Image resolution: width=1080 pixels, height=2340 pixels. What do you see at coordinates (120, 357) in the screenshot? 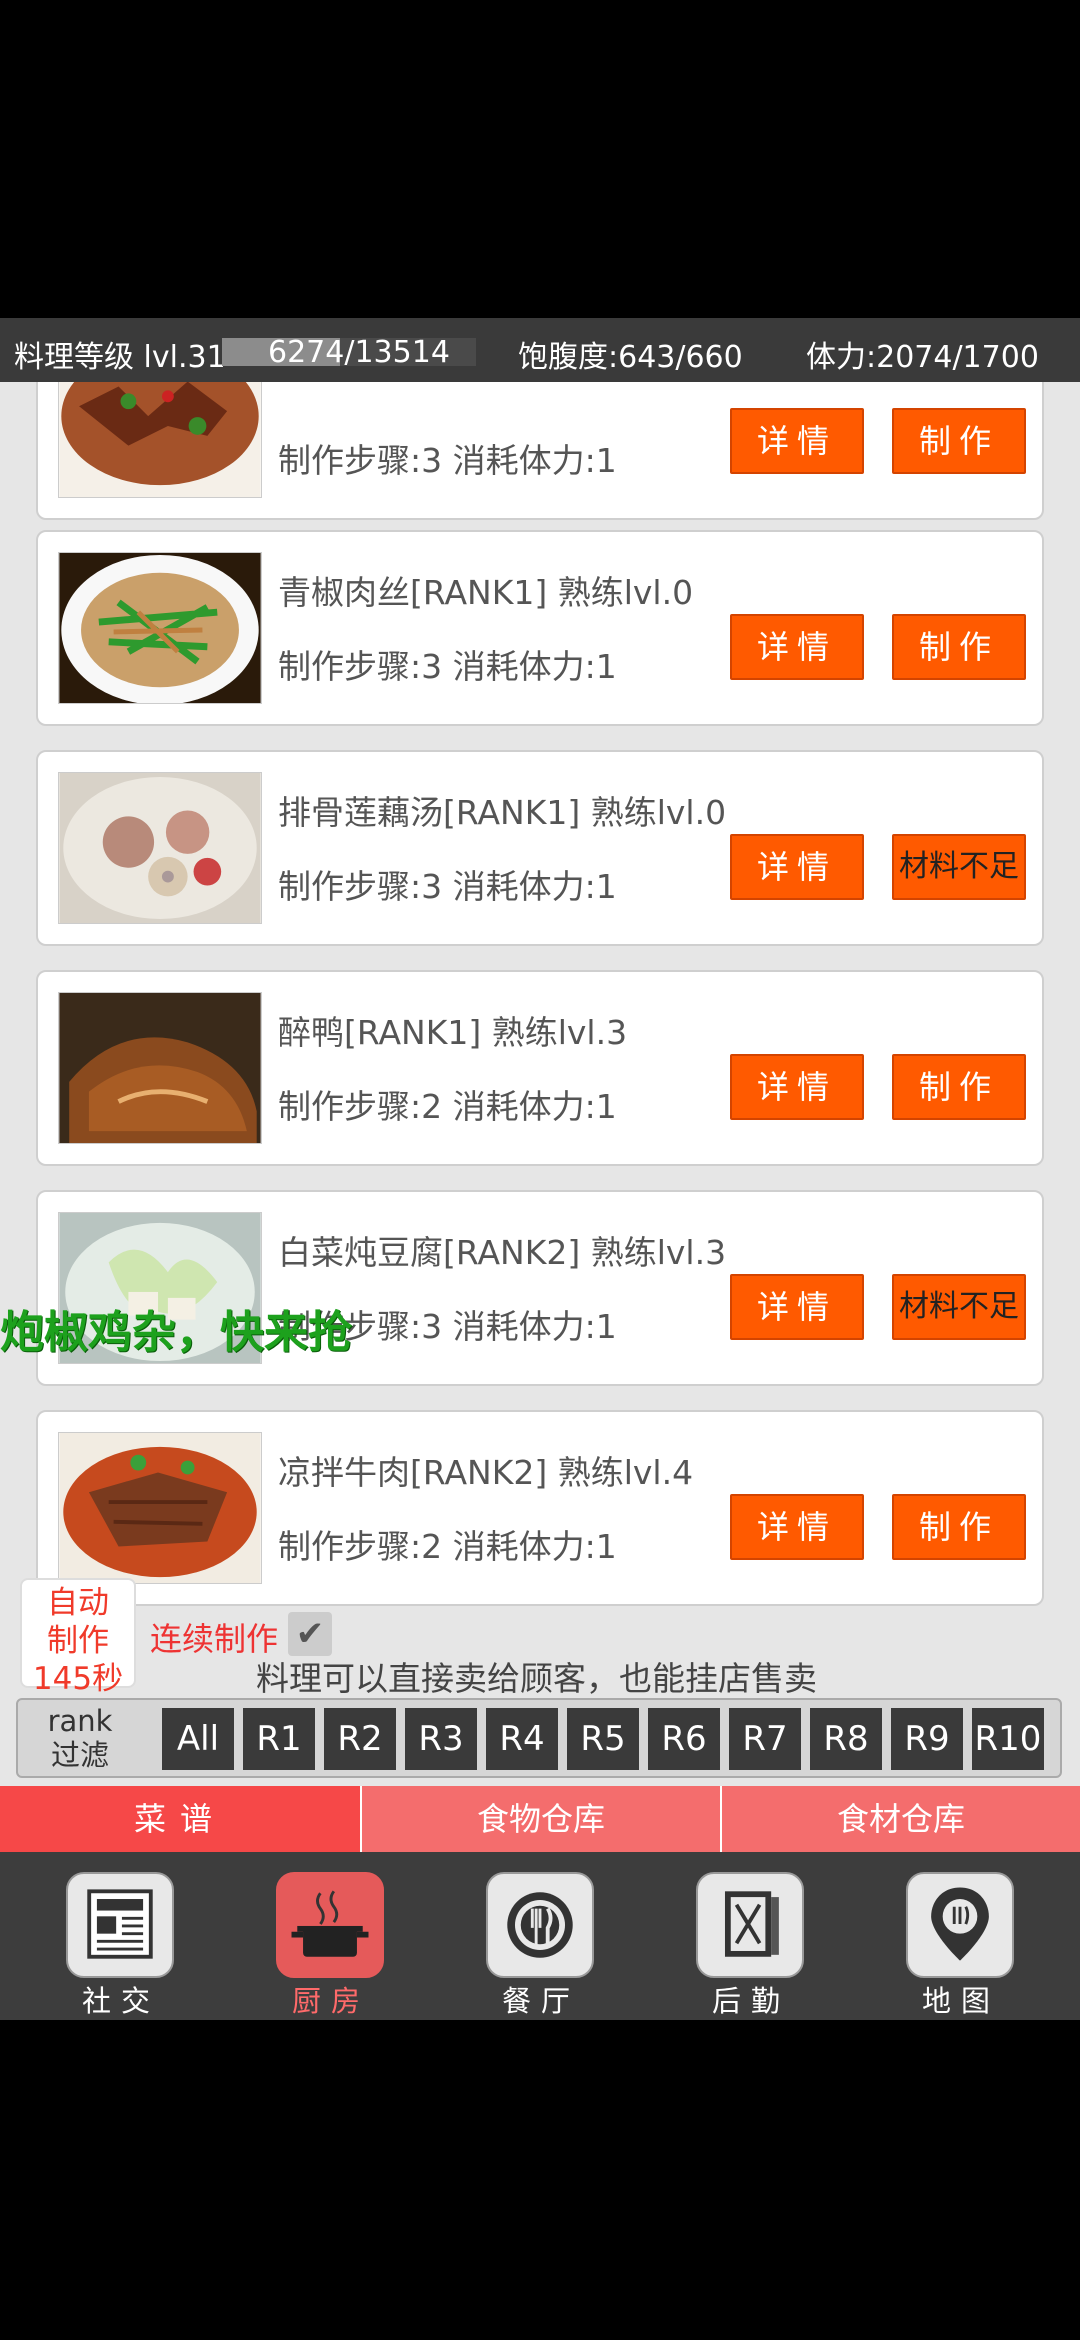
I see `cooking-level: 料理等级 lvl.31` at bounding box center [120, 357].